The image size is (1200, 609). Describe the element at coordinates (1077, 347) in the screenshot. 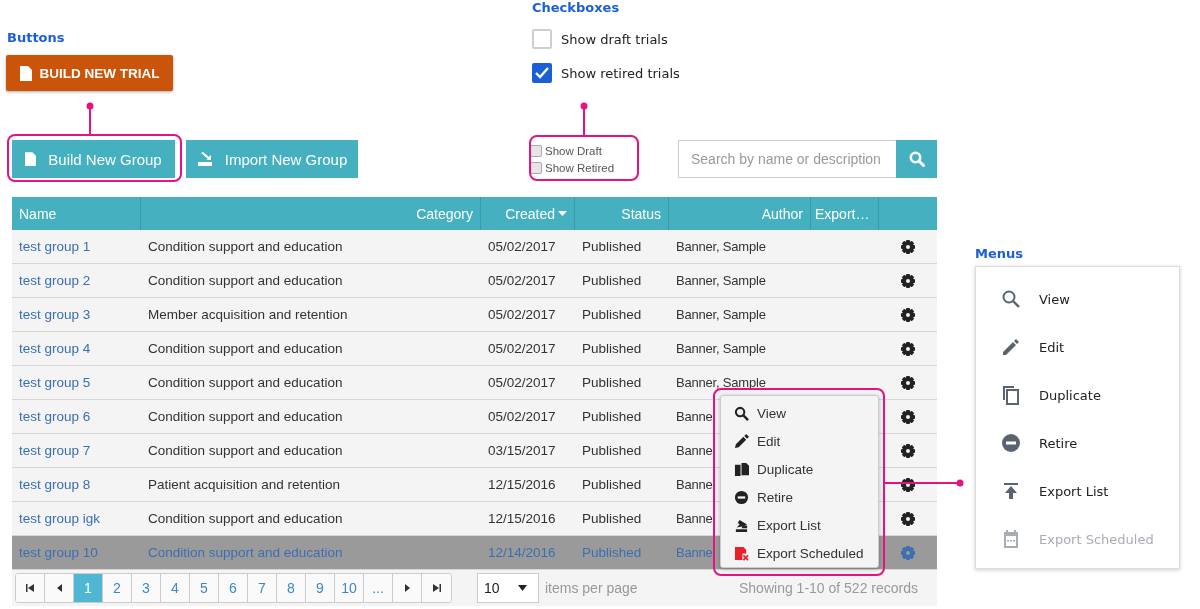

I see `menu-item: Edit` at that location.